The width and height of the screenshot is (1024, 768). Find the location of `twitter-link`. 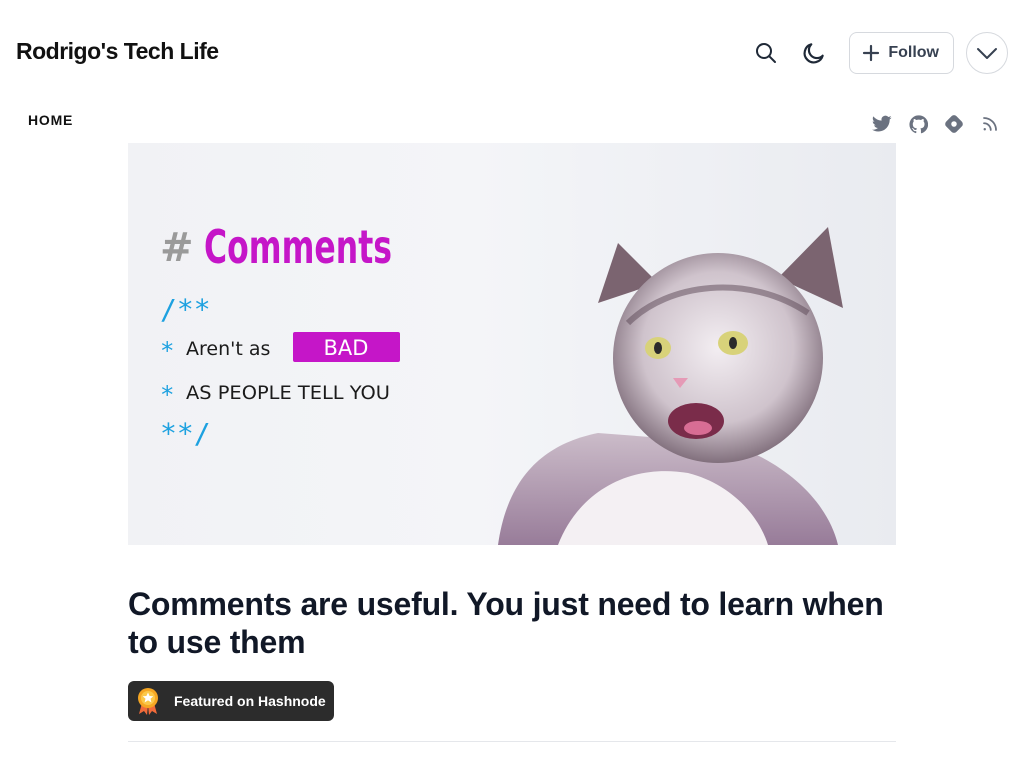

twitter-link is located at coordinates (882, 124).